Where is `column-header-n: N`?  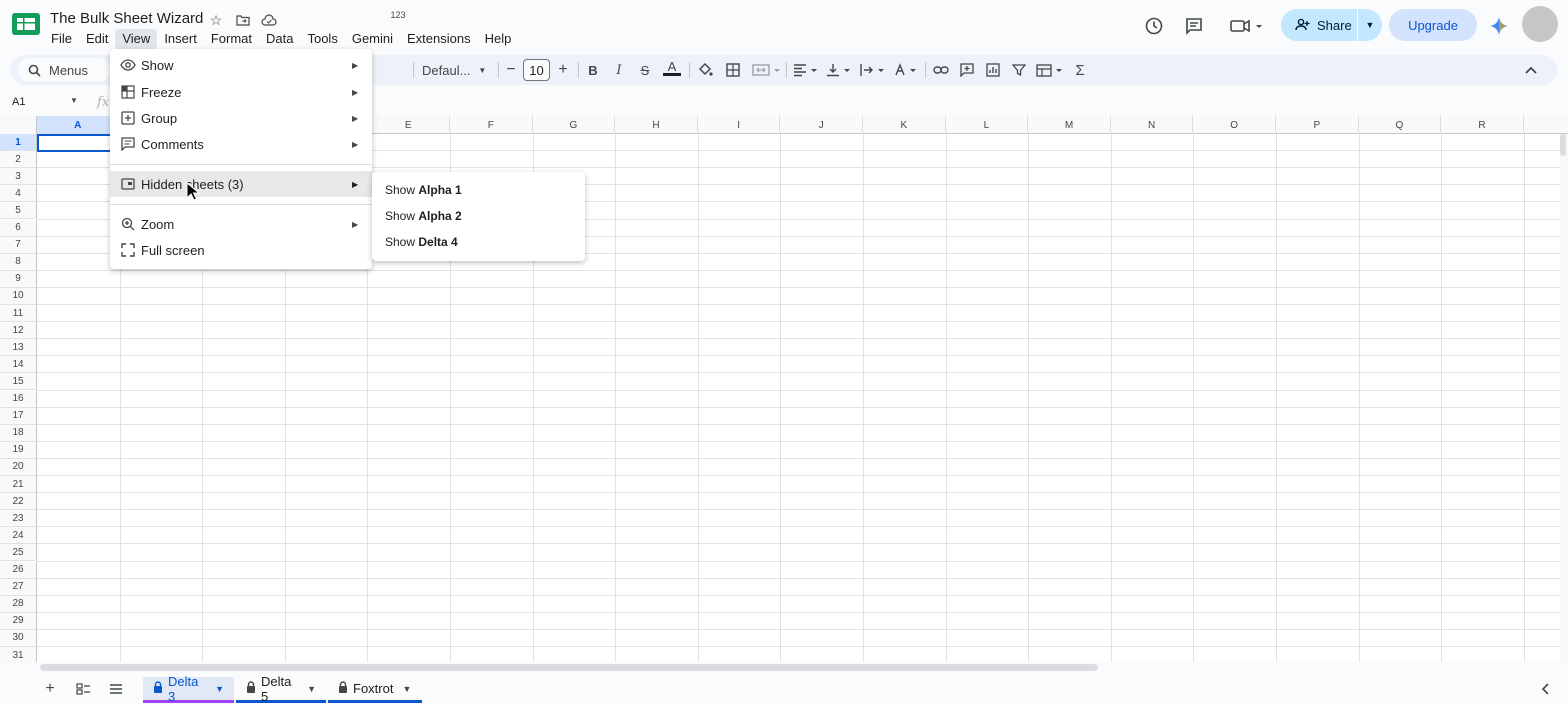
column-header-n: N is located at coordinates (1152, 125).